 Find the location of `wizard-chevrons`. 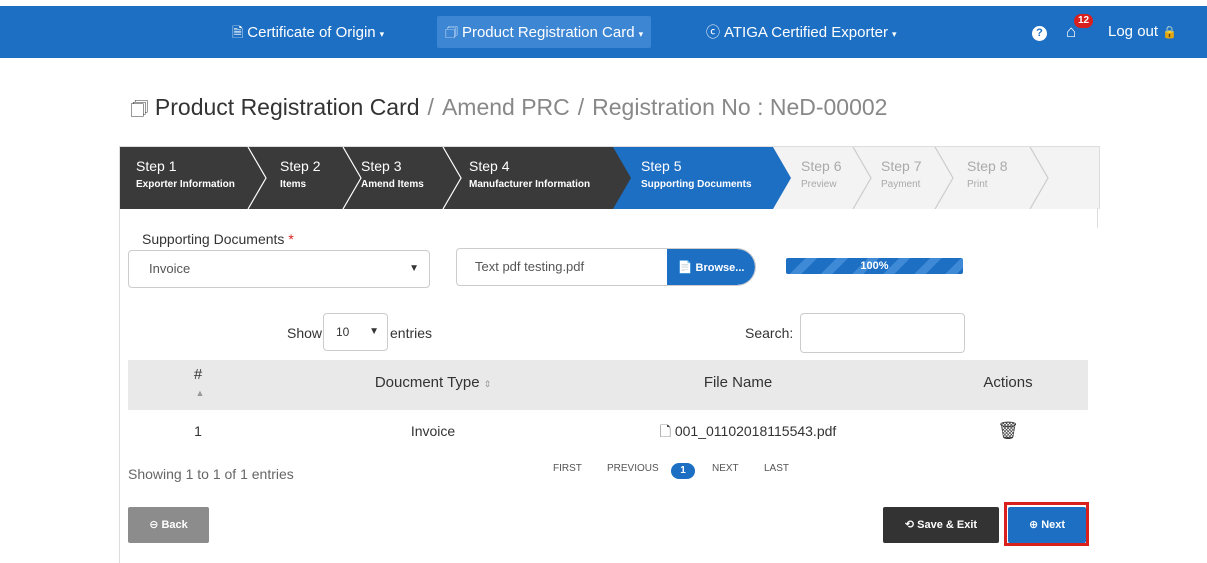

wizard-chevrons is located at coordinates (648, 178).